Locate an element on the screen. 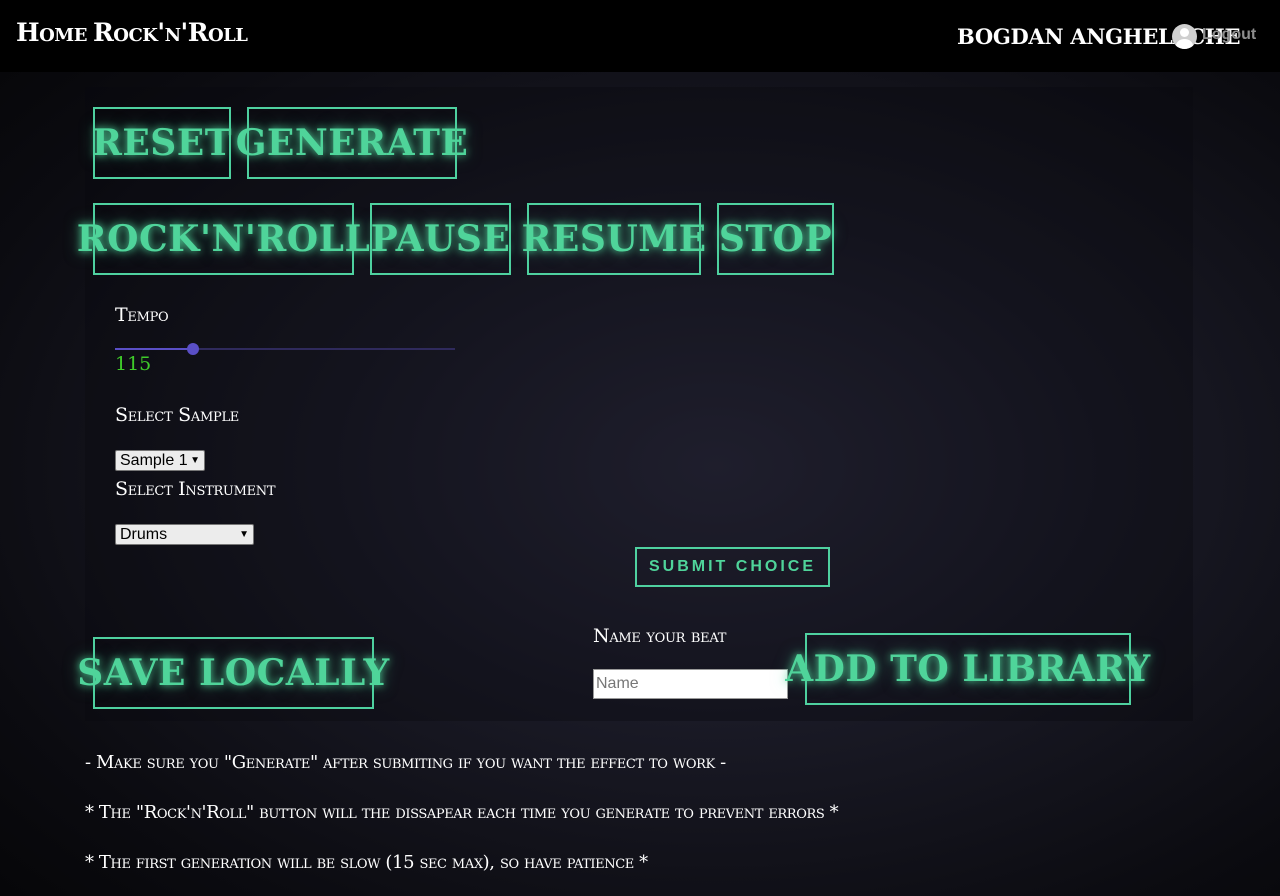 This screenshot has height=896, width=1280. tempo-slider is located at coordinates (285, 349).